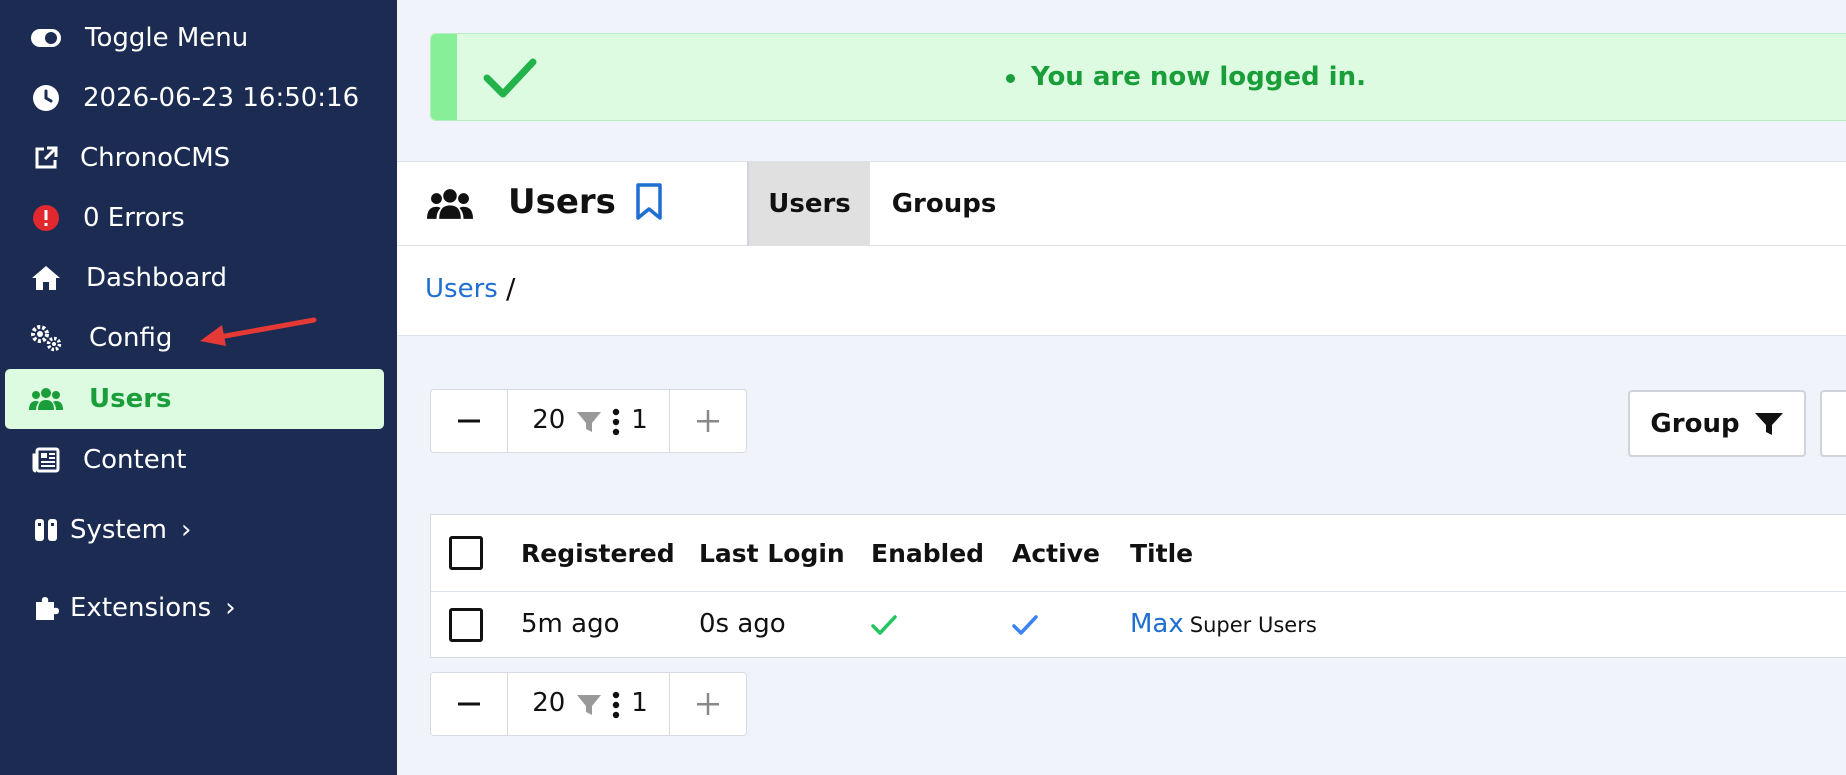 This screenshot has width=1846, height=775. Describe the element at coordinates (444, 77) in the screenshot. I see `alert-accent-bar` at that location.